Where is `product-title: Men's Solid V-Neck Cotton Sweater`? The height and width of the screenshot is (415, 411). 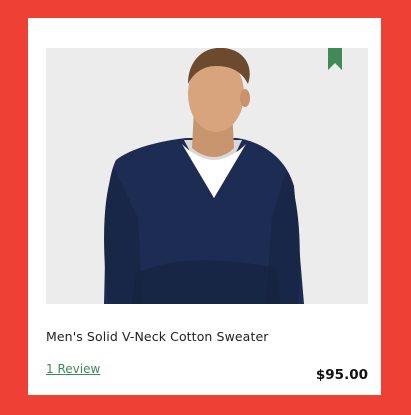 product-title: Men's Solid V-Neck Cotton Sweater is located at coordinates (157, 336).